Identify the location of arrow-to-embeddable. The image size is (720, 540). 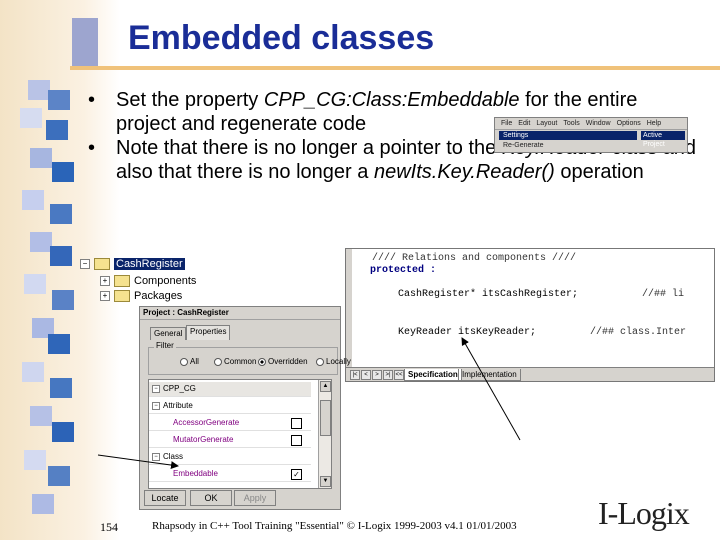
(138, 462).